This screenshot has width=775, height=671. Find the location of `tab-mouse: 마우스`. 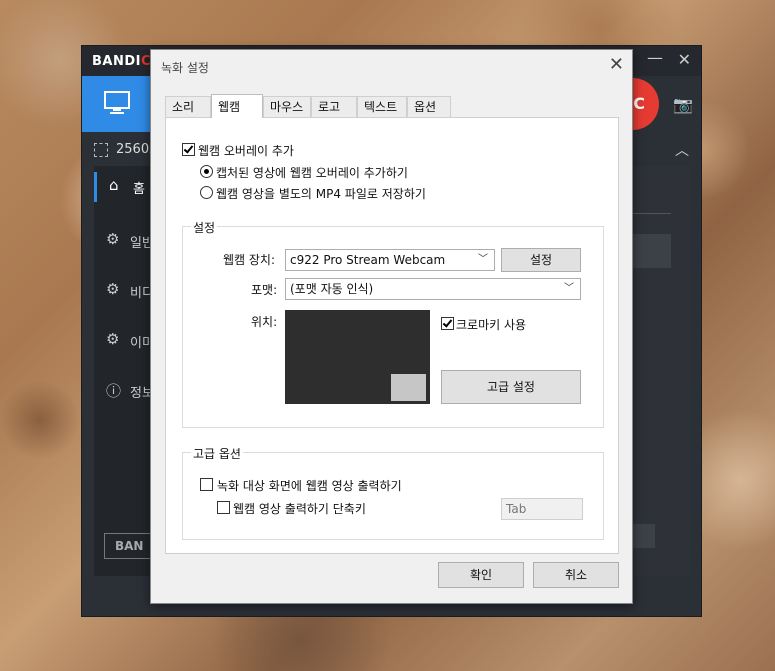

tab-mouse: 마우스 is located at coordinates (287, 106).